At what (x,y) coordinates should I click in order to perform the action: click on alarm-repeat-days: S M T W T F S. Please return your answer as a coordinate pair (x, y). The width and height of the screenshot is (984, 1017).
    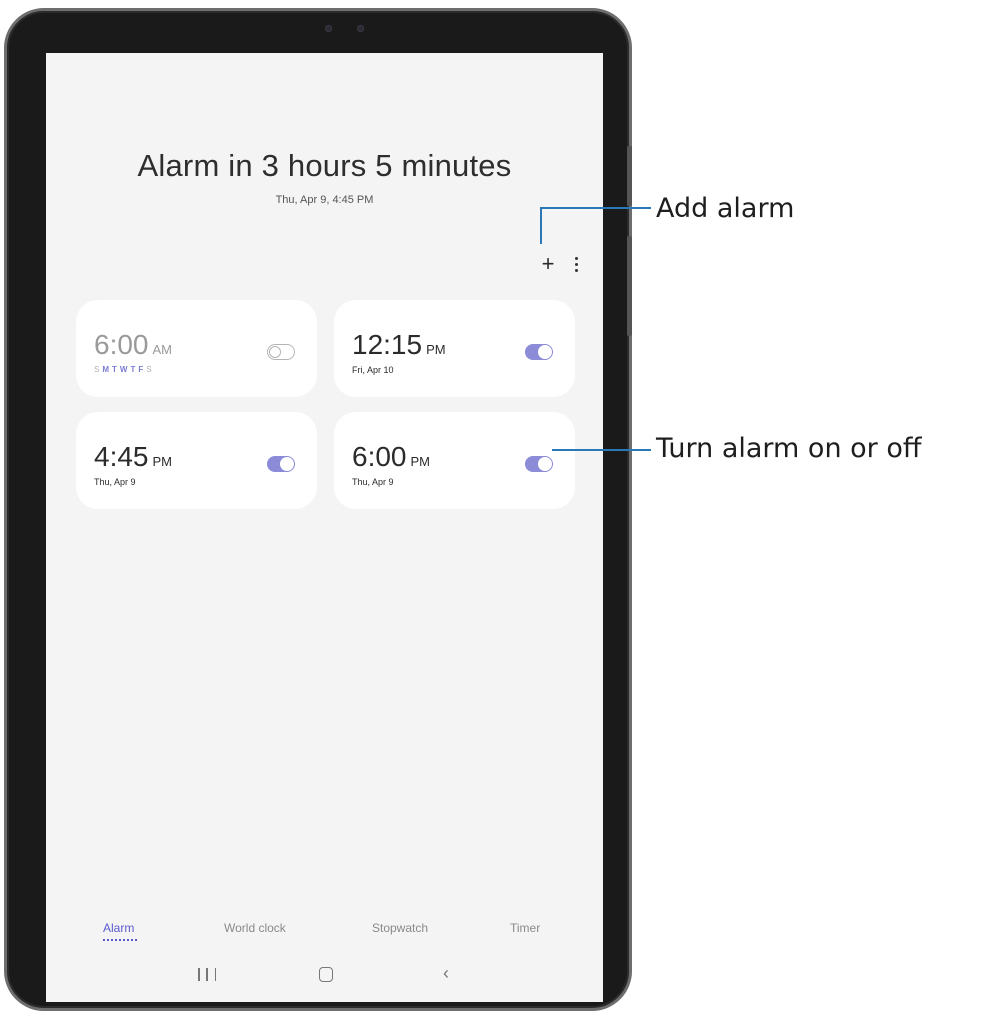
    Looking at the image, I should click on (123, 369).